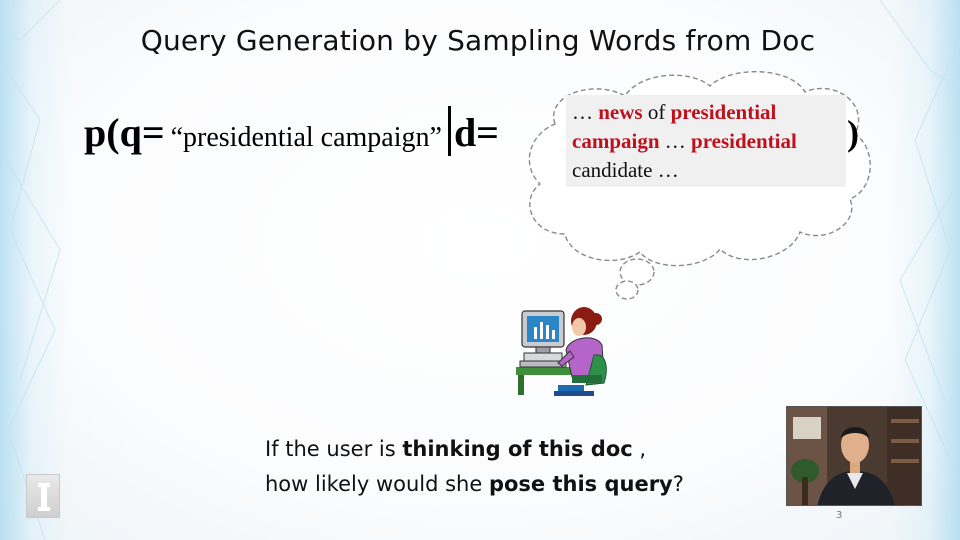 The width and height of the screenshot is (960, 540). What do you see at coordinates (124, 132) in the screenshot?
I see `formula-prefix: p(q=` at bounding box center [124, 132].